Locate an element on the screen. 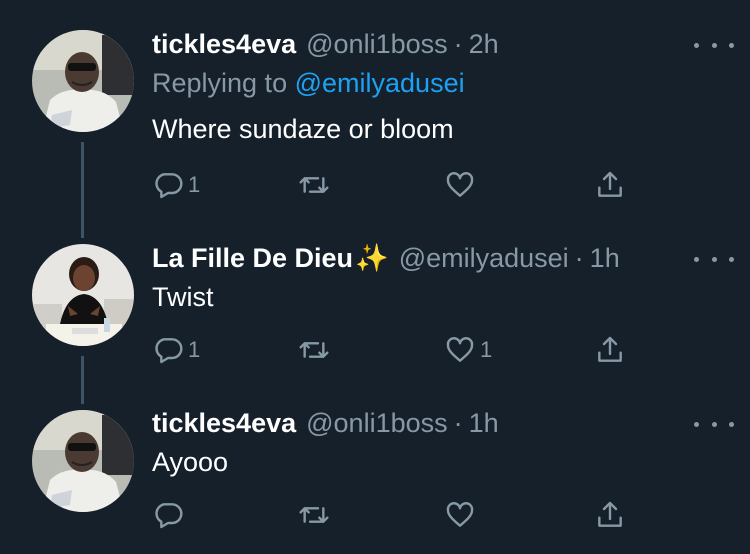  reply-button is located at coordinates (170, 515).